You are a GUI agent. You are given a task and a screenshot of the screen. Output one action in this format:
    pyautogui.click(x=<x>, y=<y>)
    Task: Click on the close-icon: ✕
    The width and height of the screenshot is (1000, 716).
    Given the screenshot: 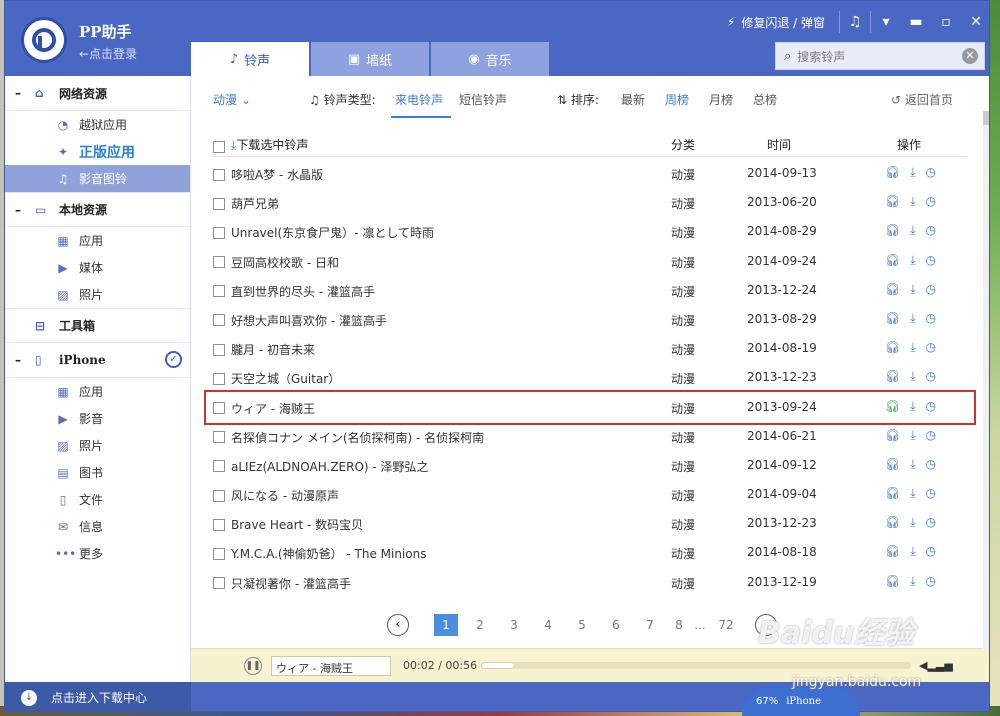 What is the action you would take?
    pyautogui.click(x=975, y=22)
    